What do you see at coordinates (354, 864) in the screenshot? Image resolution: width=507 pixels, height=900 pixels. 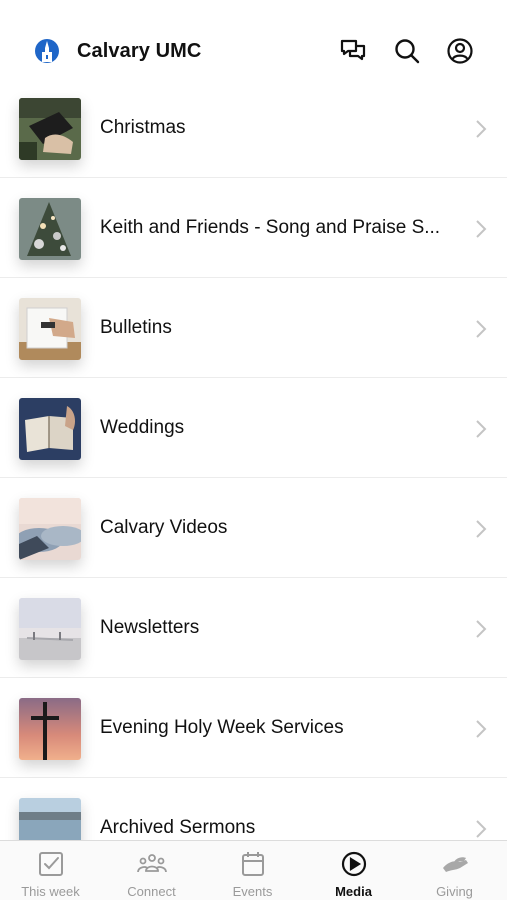 I see `play-icon` at bounding box center [354, 864].